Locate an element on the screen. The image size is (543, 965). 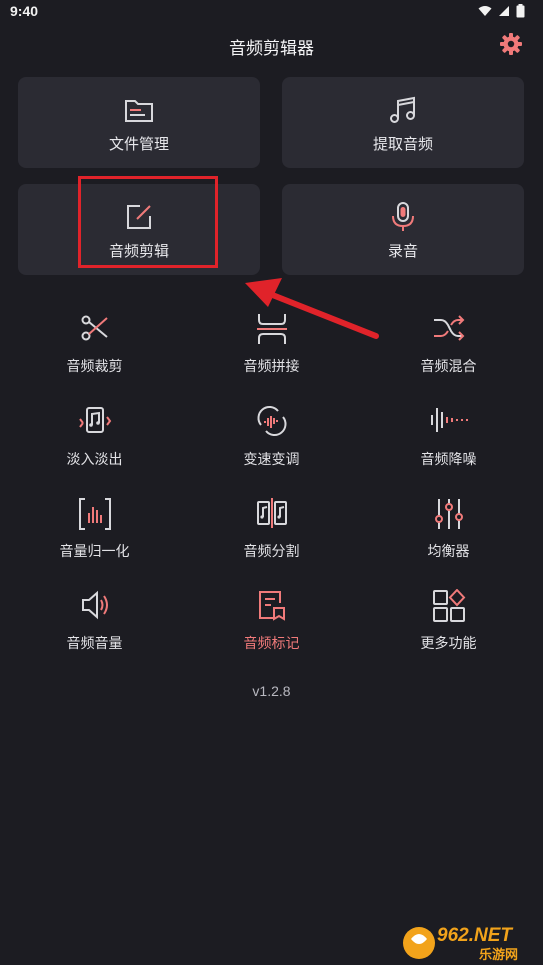
tool-label: 变速变调 is located at coordinates (271, 459).